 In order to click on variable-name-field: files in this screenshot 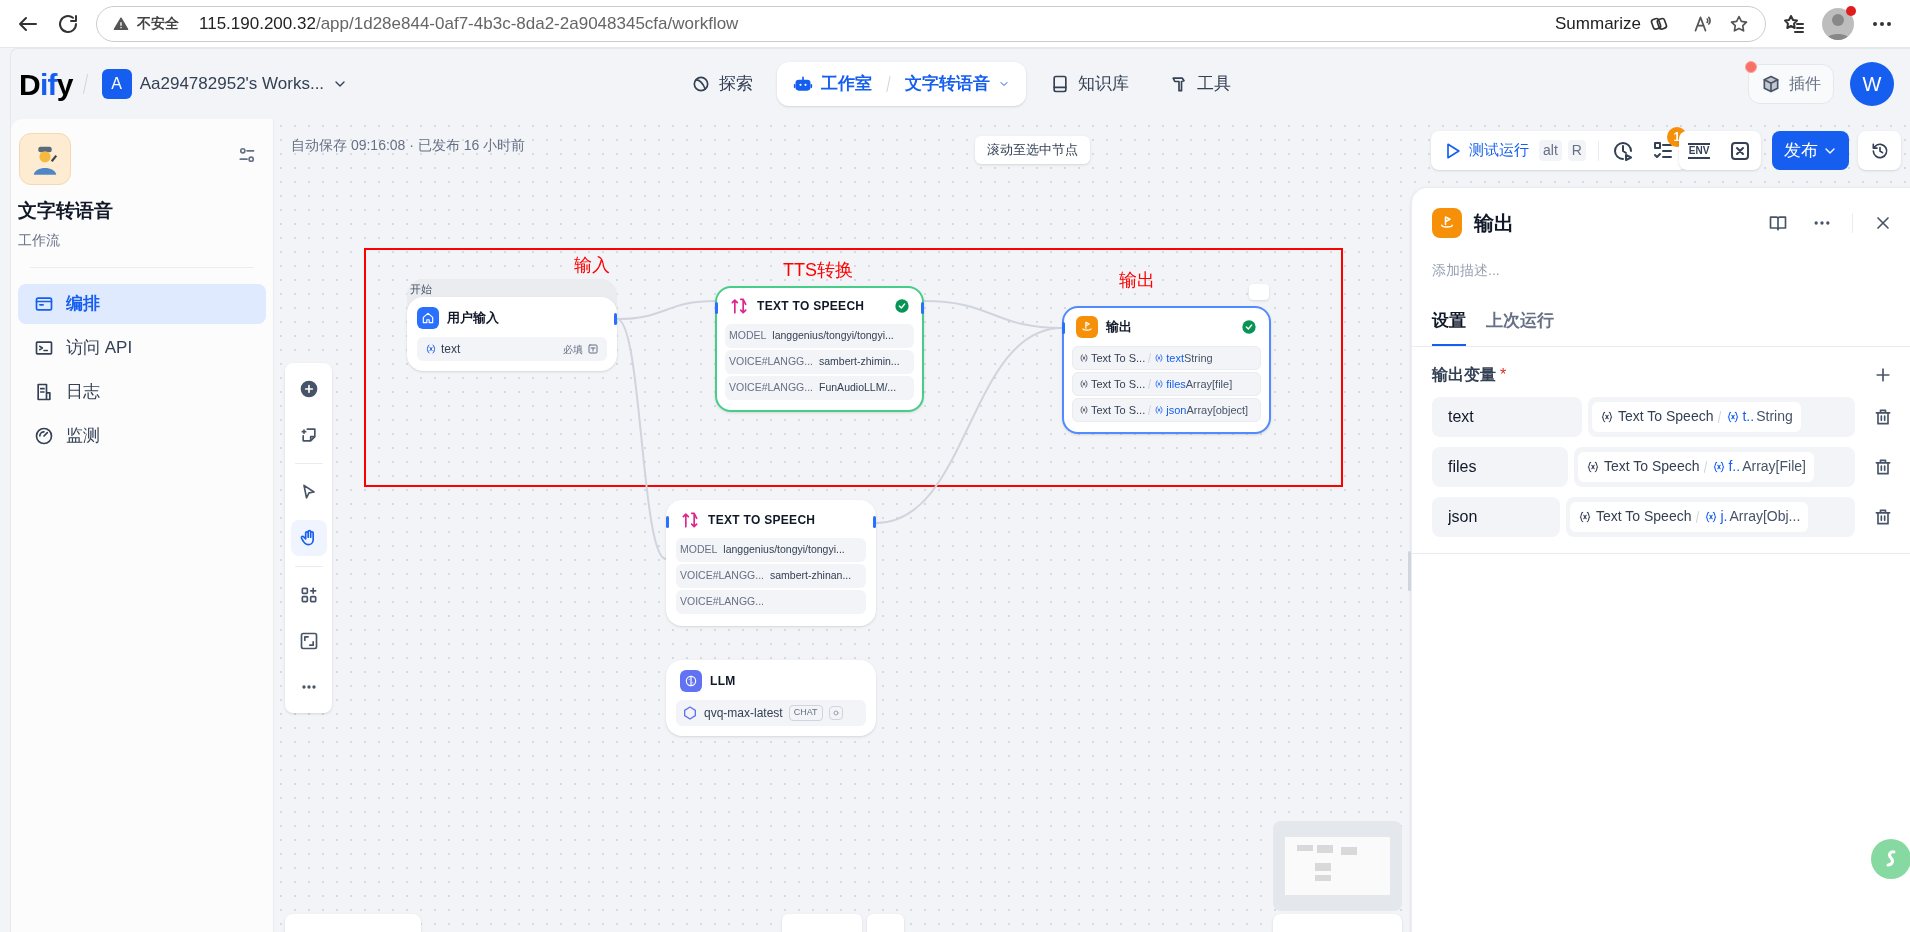, I will do `click(1500, 466)`.